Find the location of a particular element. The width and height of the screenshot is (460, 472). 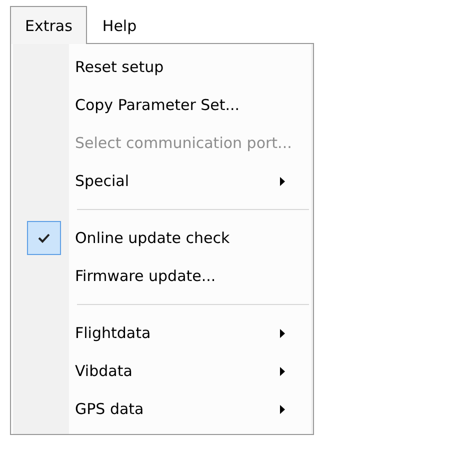

menu-item: Online update check is located at coordinates (193, 238).